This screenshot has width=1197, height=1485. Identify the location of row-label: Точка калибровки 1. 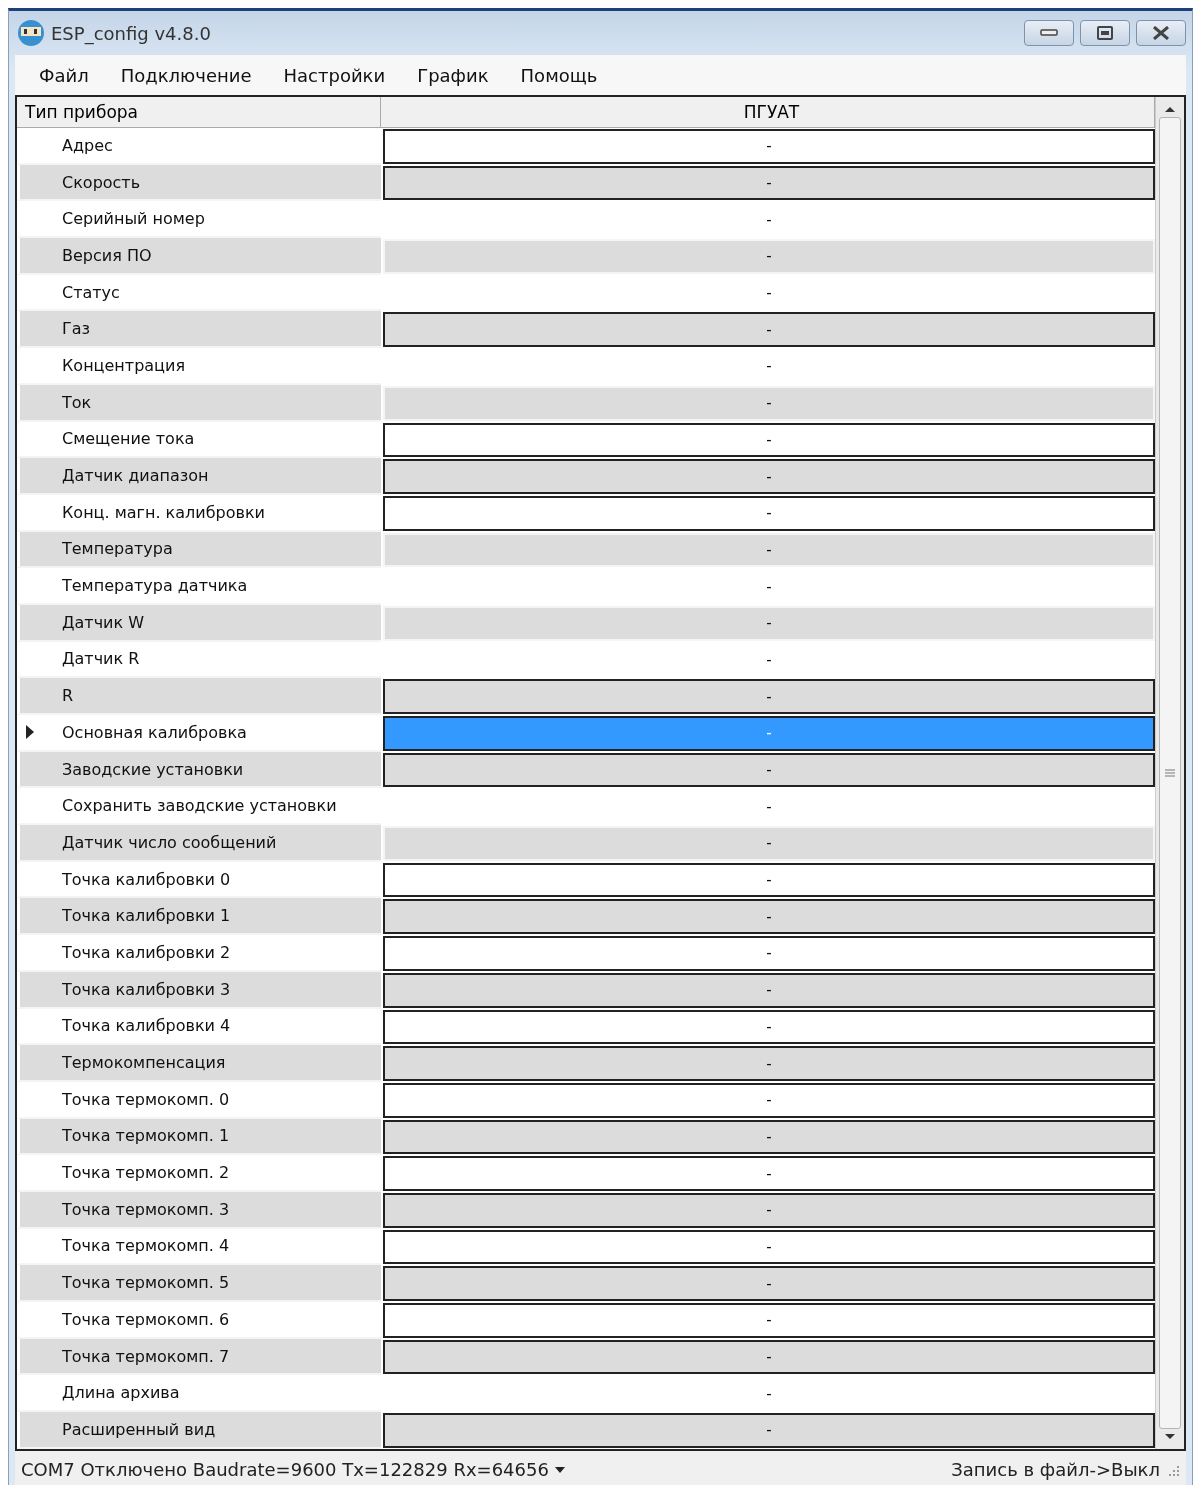
(199, 917).